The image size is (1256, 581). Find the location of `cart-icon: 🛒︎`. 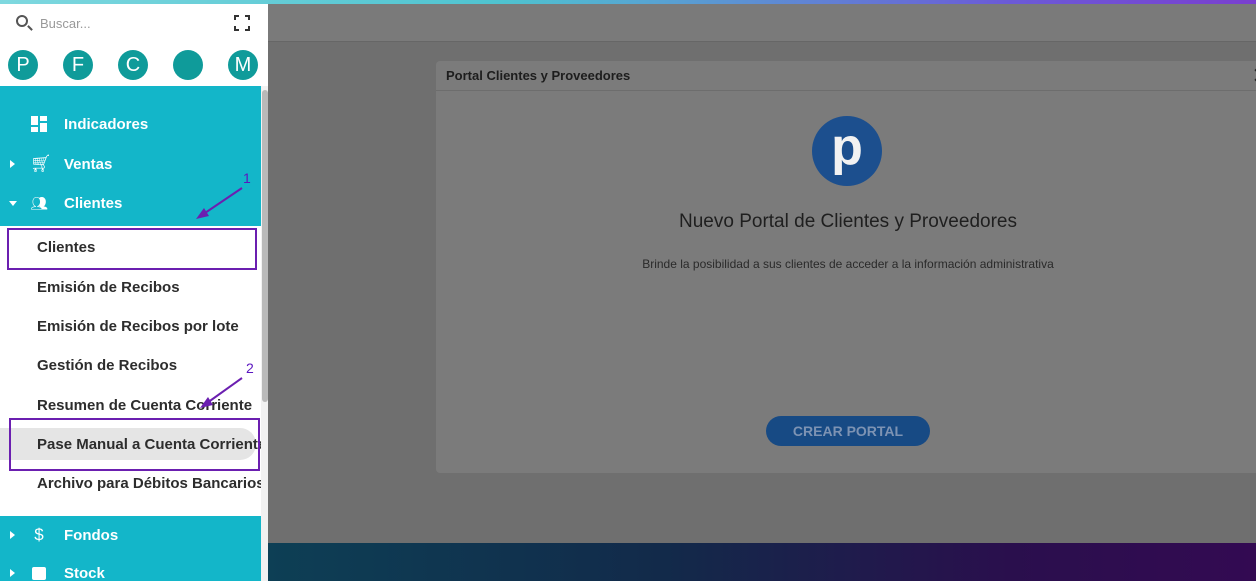

cart-icon: 🛒︎ is located at coordinates (41, 163).